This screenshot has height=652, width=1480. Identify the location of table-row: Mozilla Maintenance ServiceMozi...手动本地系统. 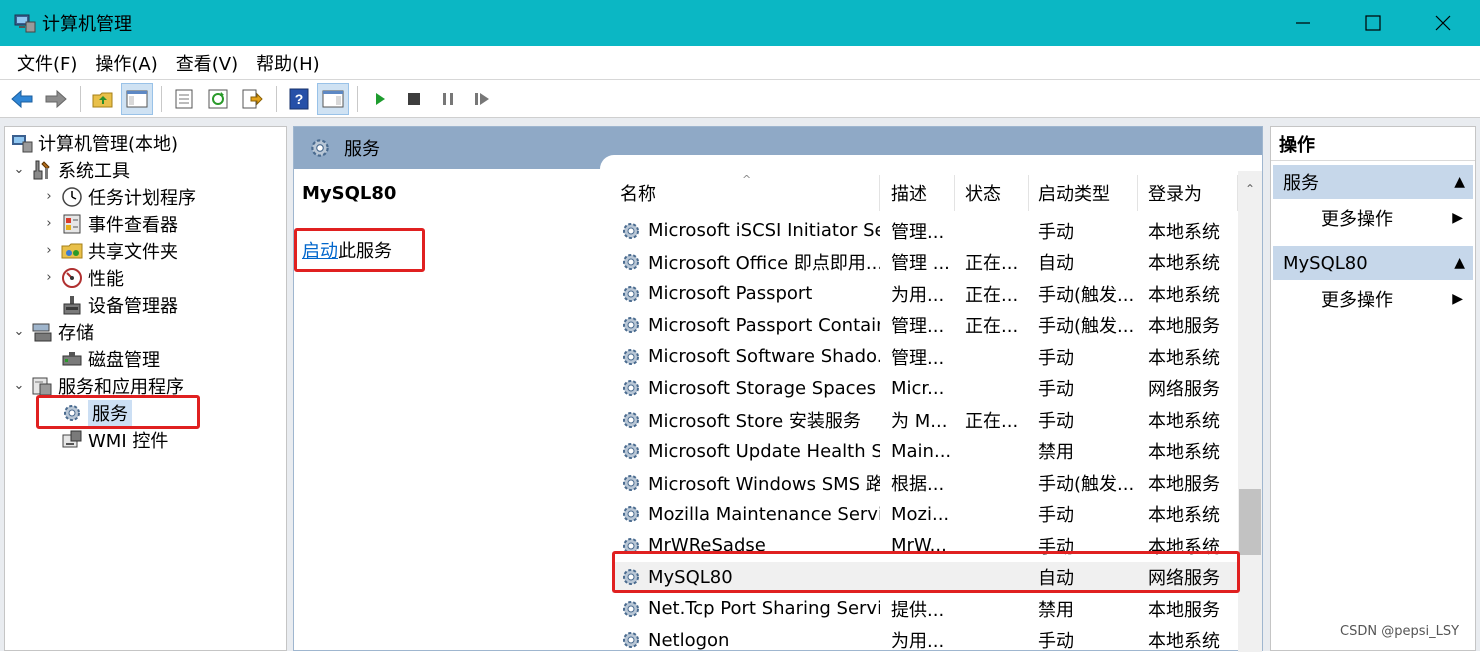
(925, 514).